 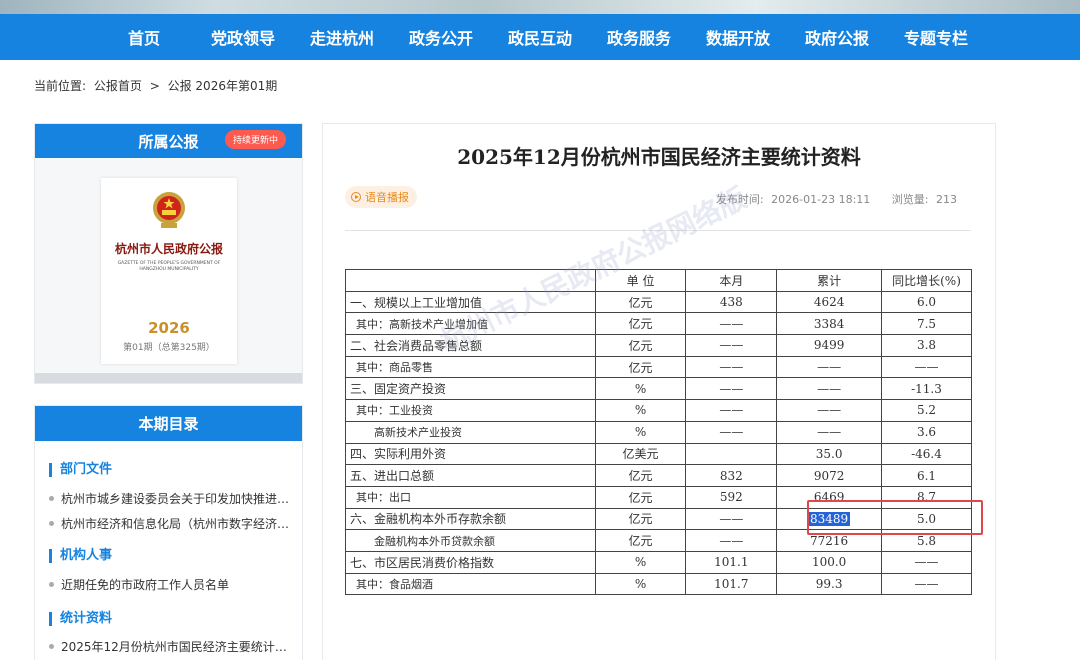 I want to click on table-row: 三、固定资产投资% —— —— -11.3, so click(x=658, y=389).